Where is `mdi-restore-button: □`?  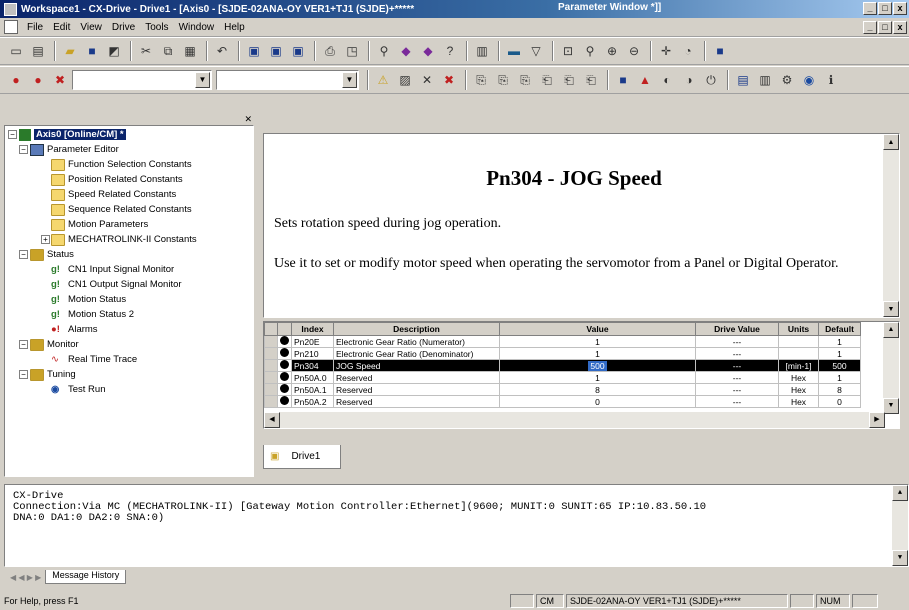 mdi-restore-button: □ is located at coordinates (885, 27).